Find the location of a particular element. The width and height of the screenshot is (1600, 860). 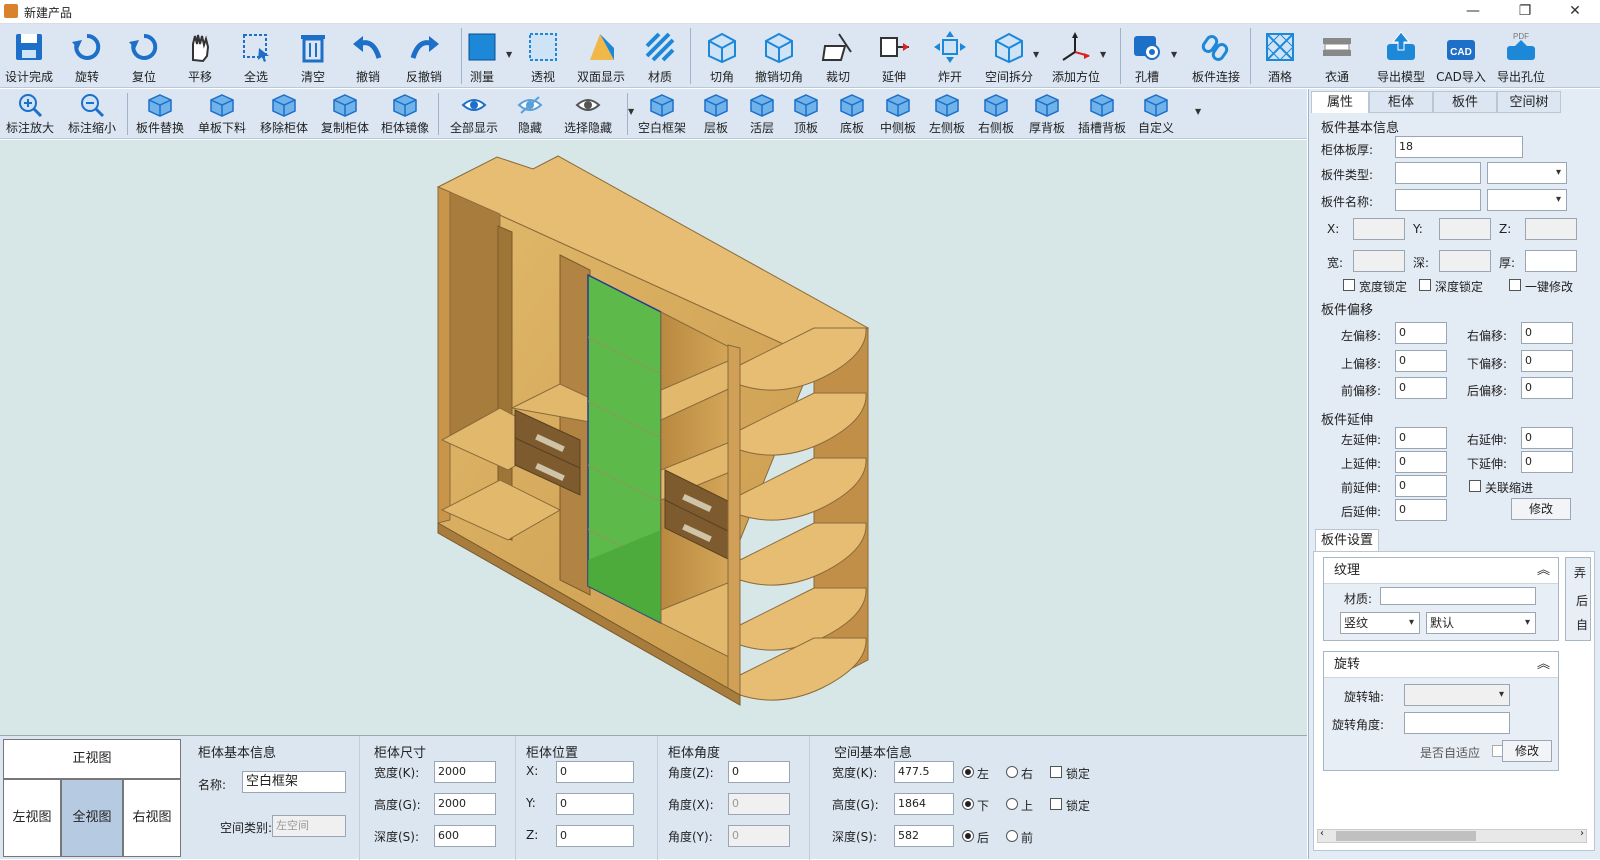

close-button: ✕ is located at coordinates (1575, 12).